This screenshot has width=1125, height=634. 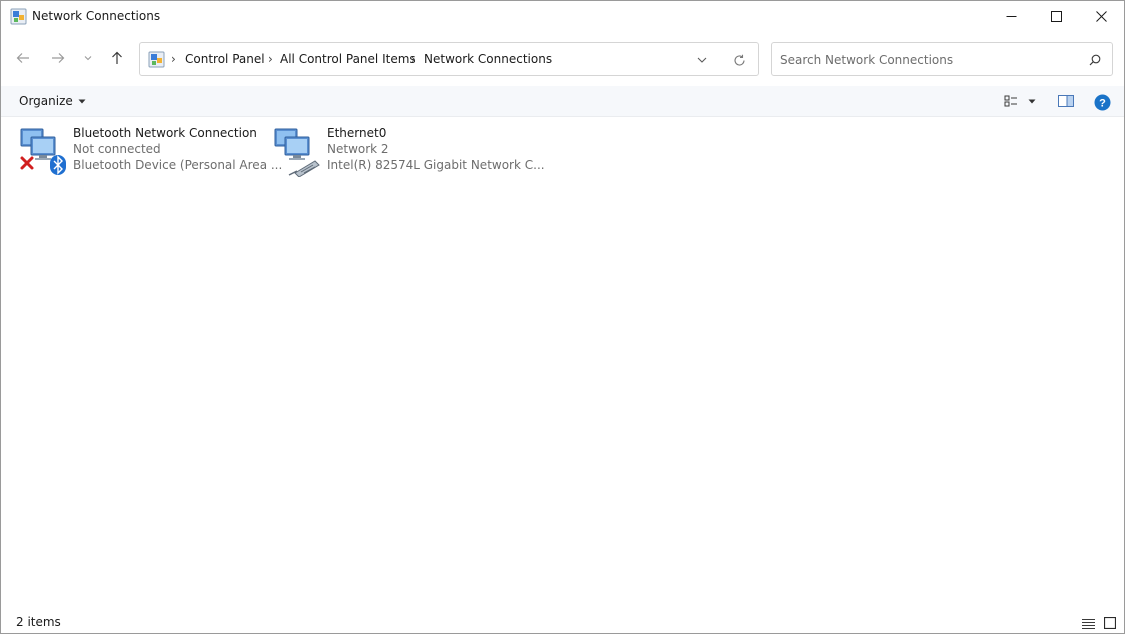 What do you see at coordinates (348, 59) in the screenshot?
I see `breadcrumb-all-control-panel-items: All Control Panel Items` at bounding box center [348, 59].